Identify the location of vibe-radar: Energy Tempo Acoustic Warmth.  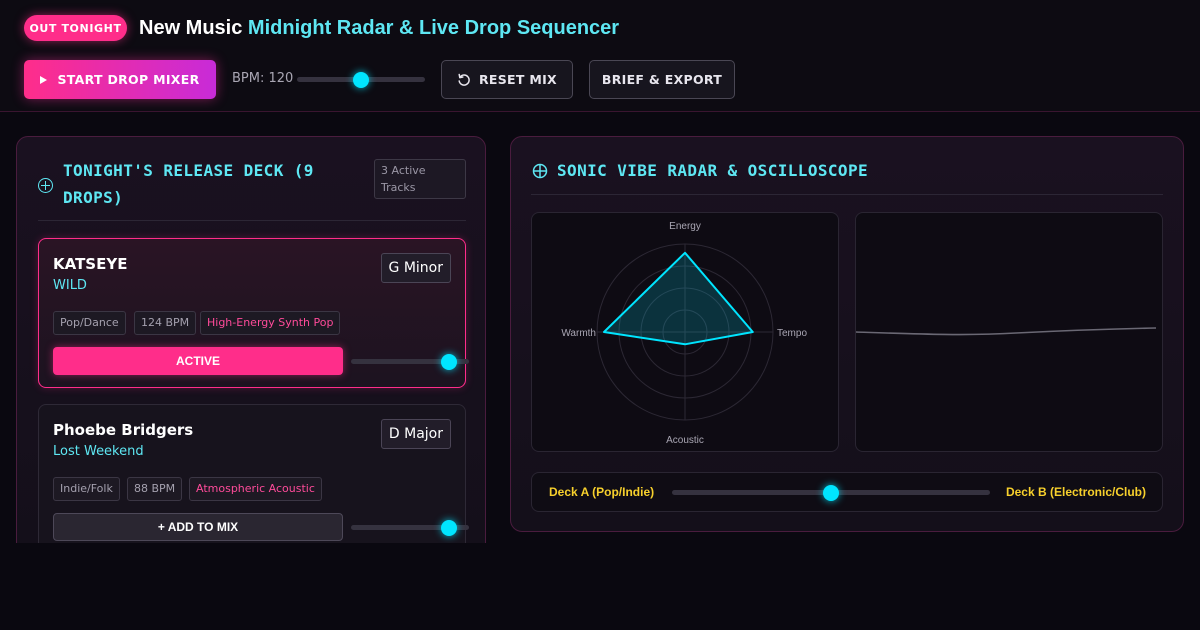
(685, 332).